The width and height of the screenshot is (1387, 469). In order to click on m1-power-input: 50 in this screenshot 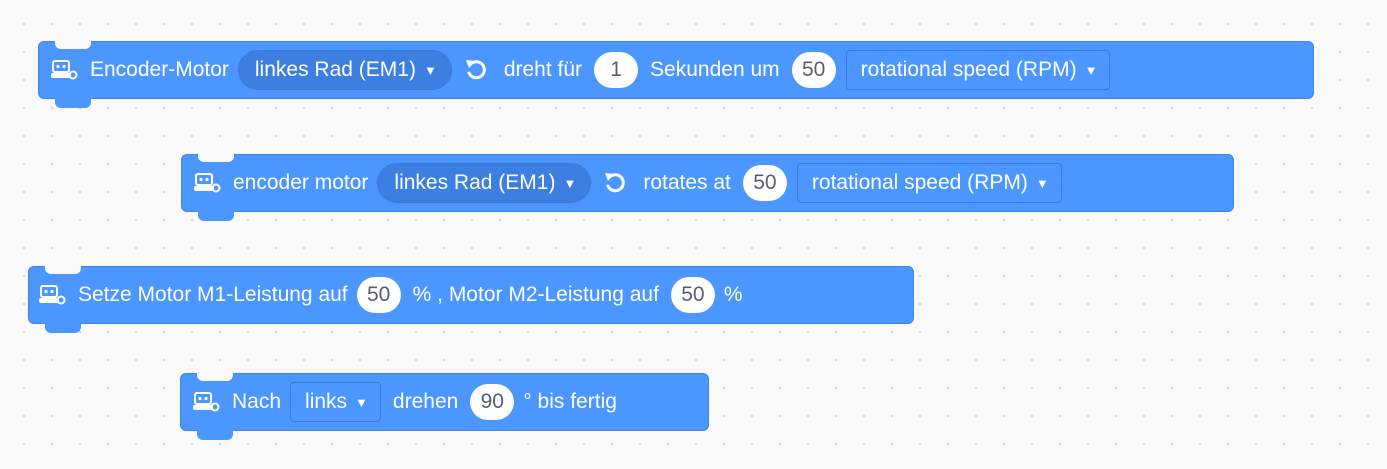, I will do `click(378, 295)`.